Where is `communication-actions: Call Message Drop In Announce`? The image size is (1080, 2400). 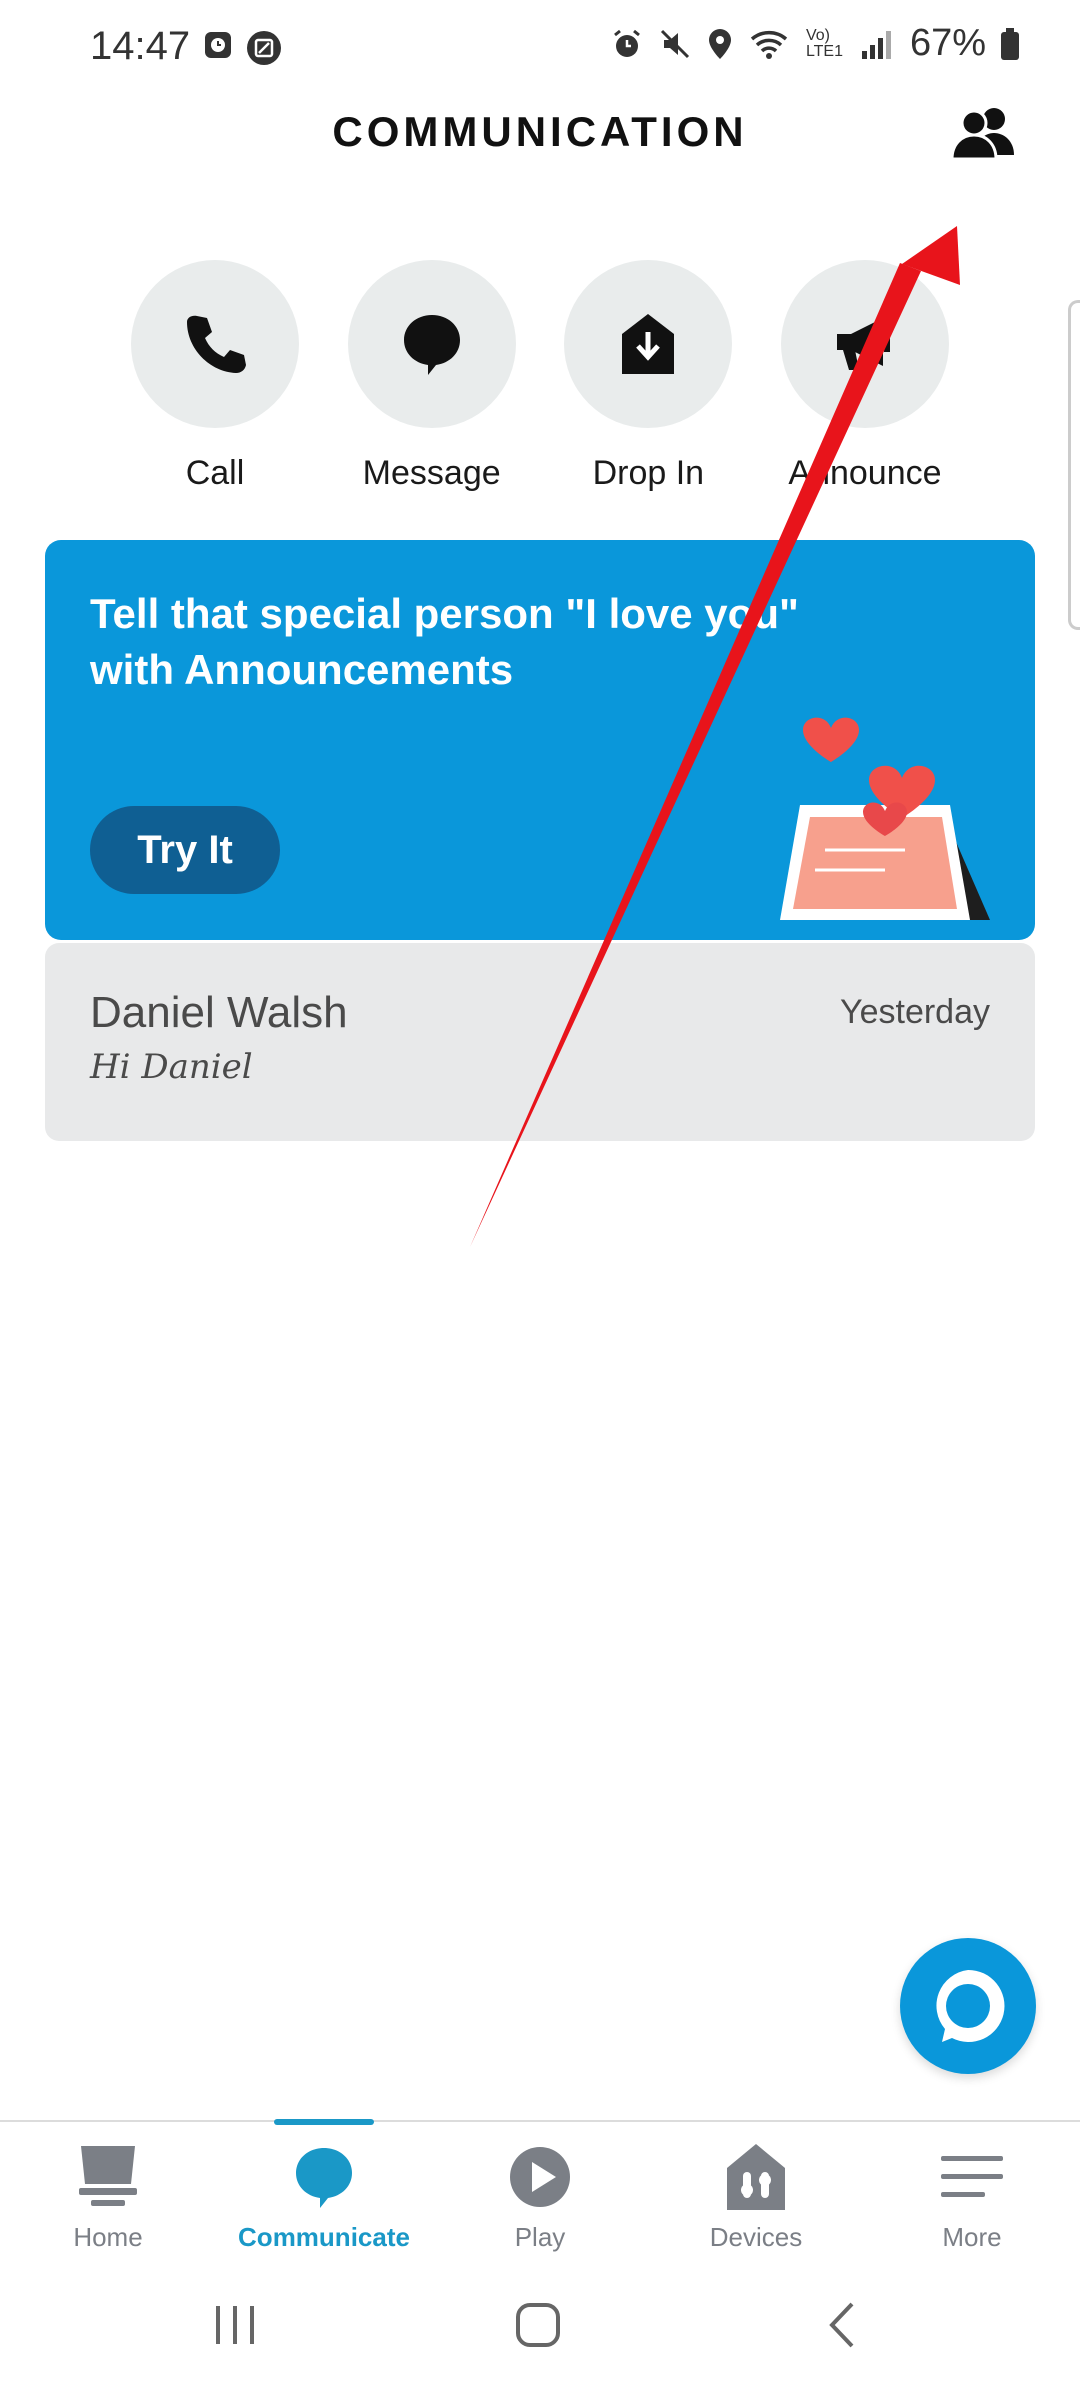 communication-actions: Call Message Drop In Announce is located at coordinates (540, 376).